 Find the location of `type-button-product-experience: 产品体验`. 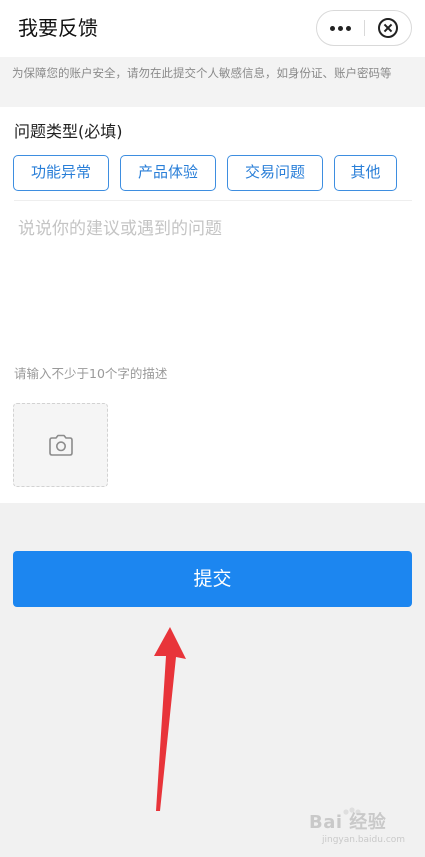

type-button-product-experience: 产品体验 is located at coordinates (168, 173).